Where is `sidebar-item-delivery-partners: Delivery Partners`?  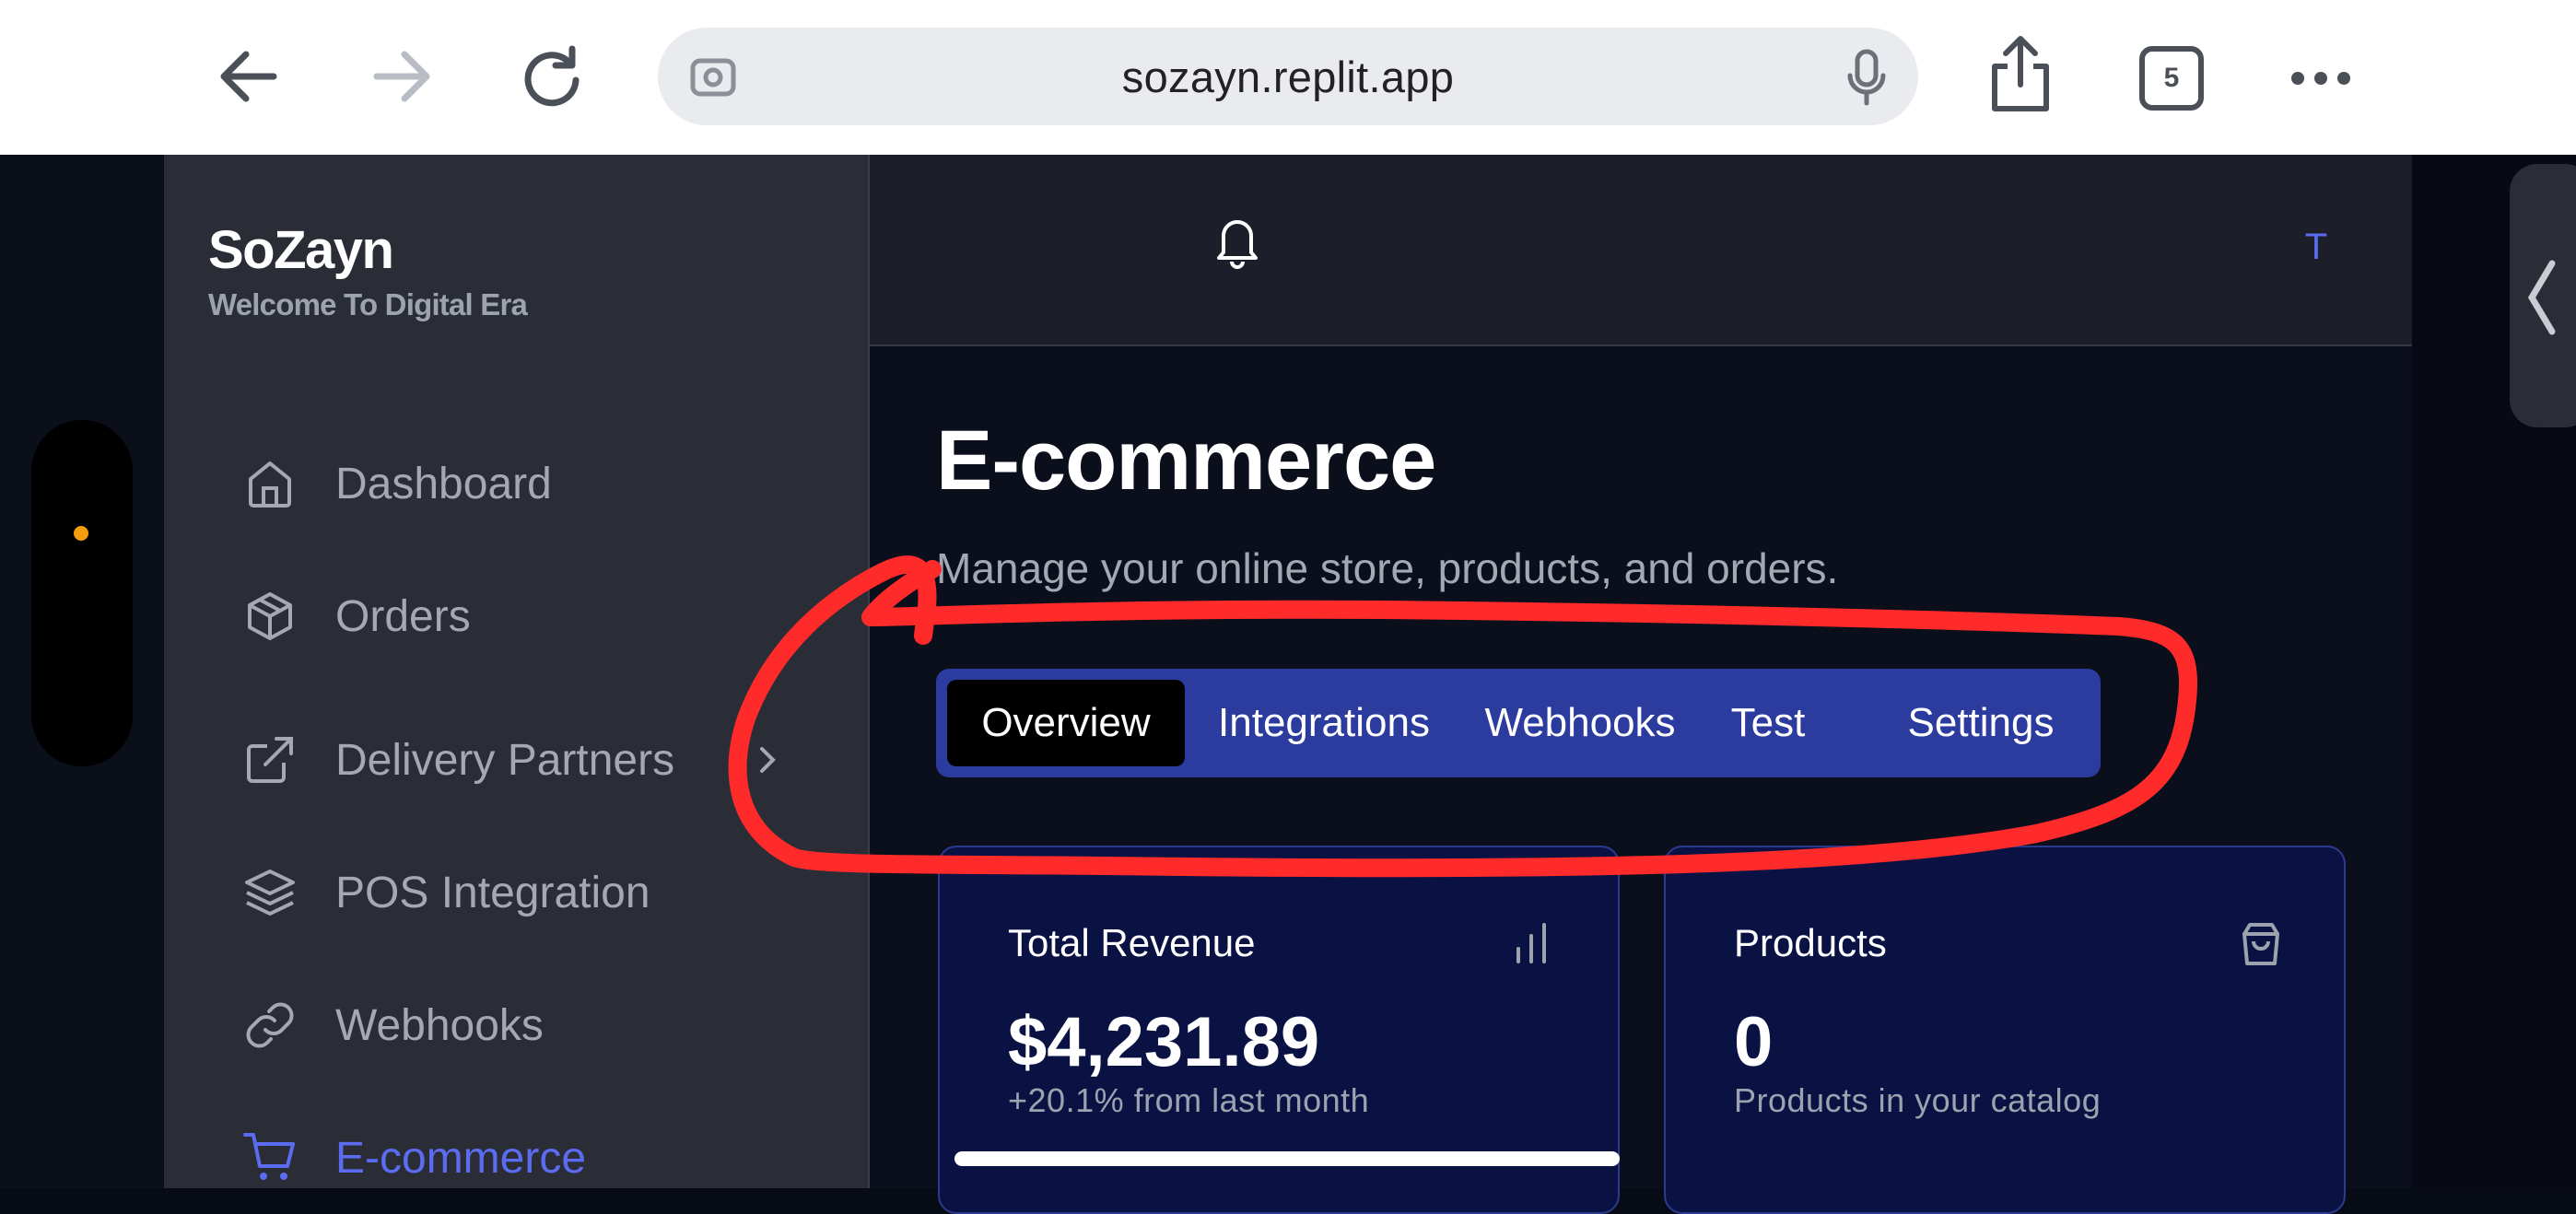 sidebar-item-delivery-partners: Delivery Partners is located at coordinates (532, 760).